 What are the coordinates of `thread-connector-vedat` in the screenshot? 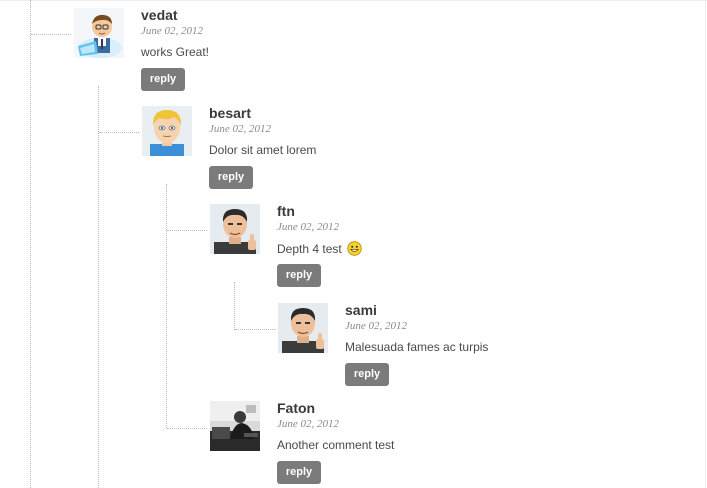 It's located at (51, 34).